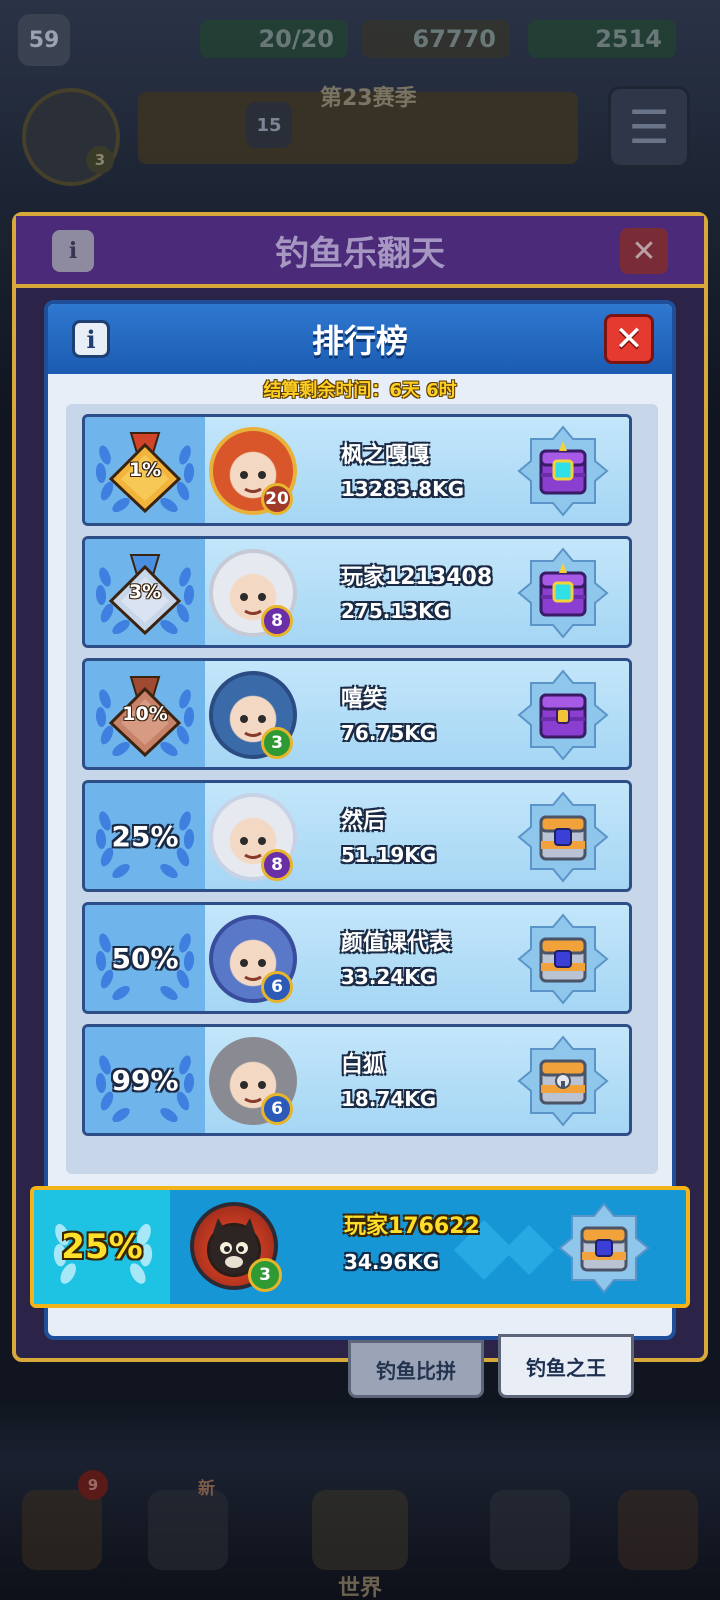 This screenshot has height=1600, width=720. I want to click on dialog-title: 排行榜, so click(359, 341).